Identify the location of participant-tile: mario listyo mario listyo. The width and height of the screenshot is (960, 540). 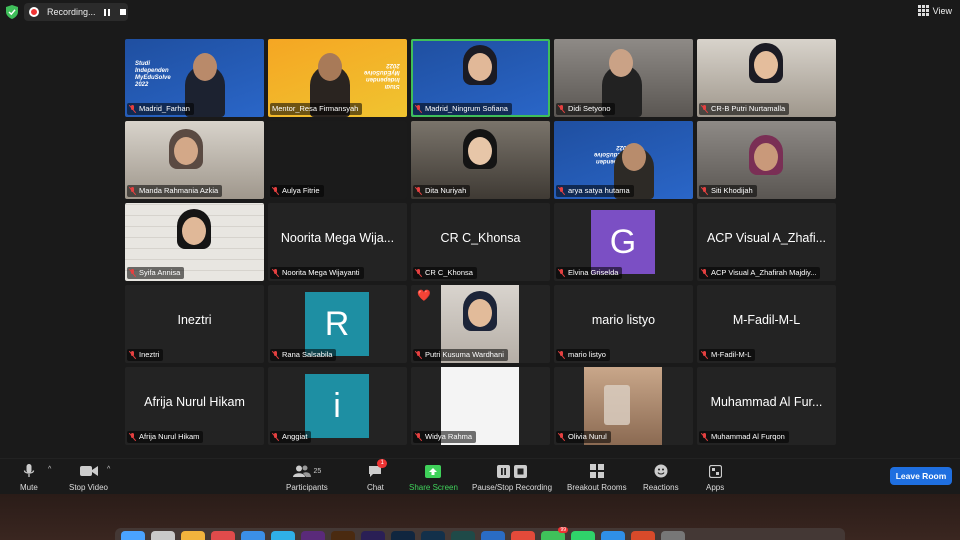
(623, 324).